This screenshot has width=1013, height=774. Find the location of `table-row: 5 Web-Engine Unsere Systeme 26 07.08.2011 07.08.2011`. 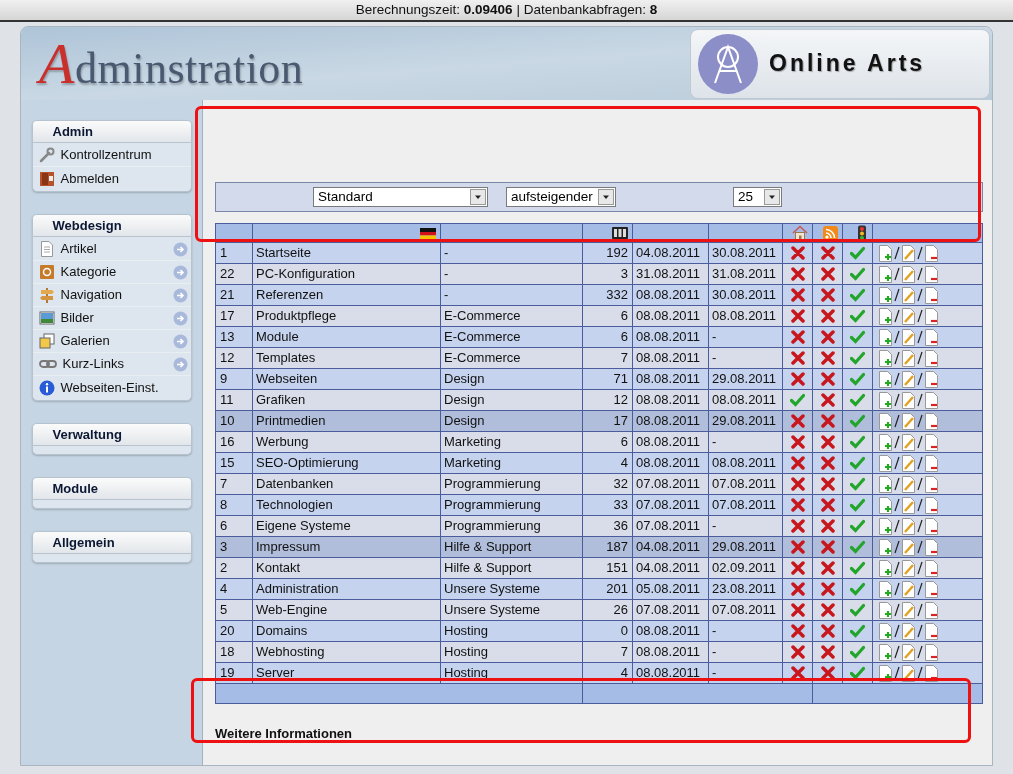

table-row: 5 Web-Engine Unsere Systeme 26 07.08.2011 07.08.2011 is located at coordinates (599, 610).